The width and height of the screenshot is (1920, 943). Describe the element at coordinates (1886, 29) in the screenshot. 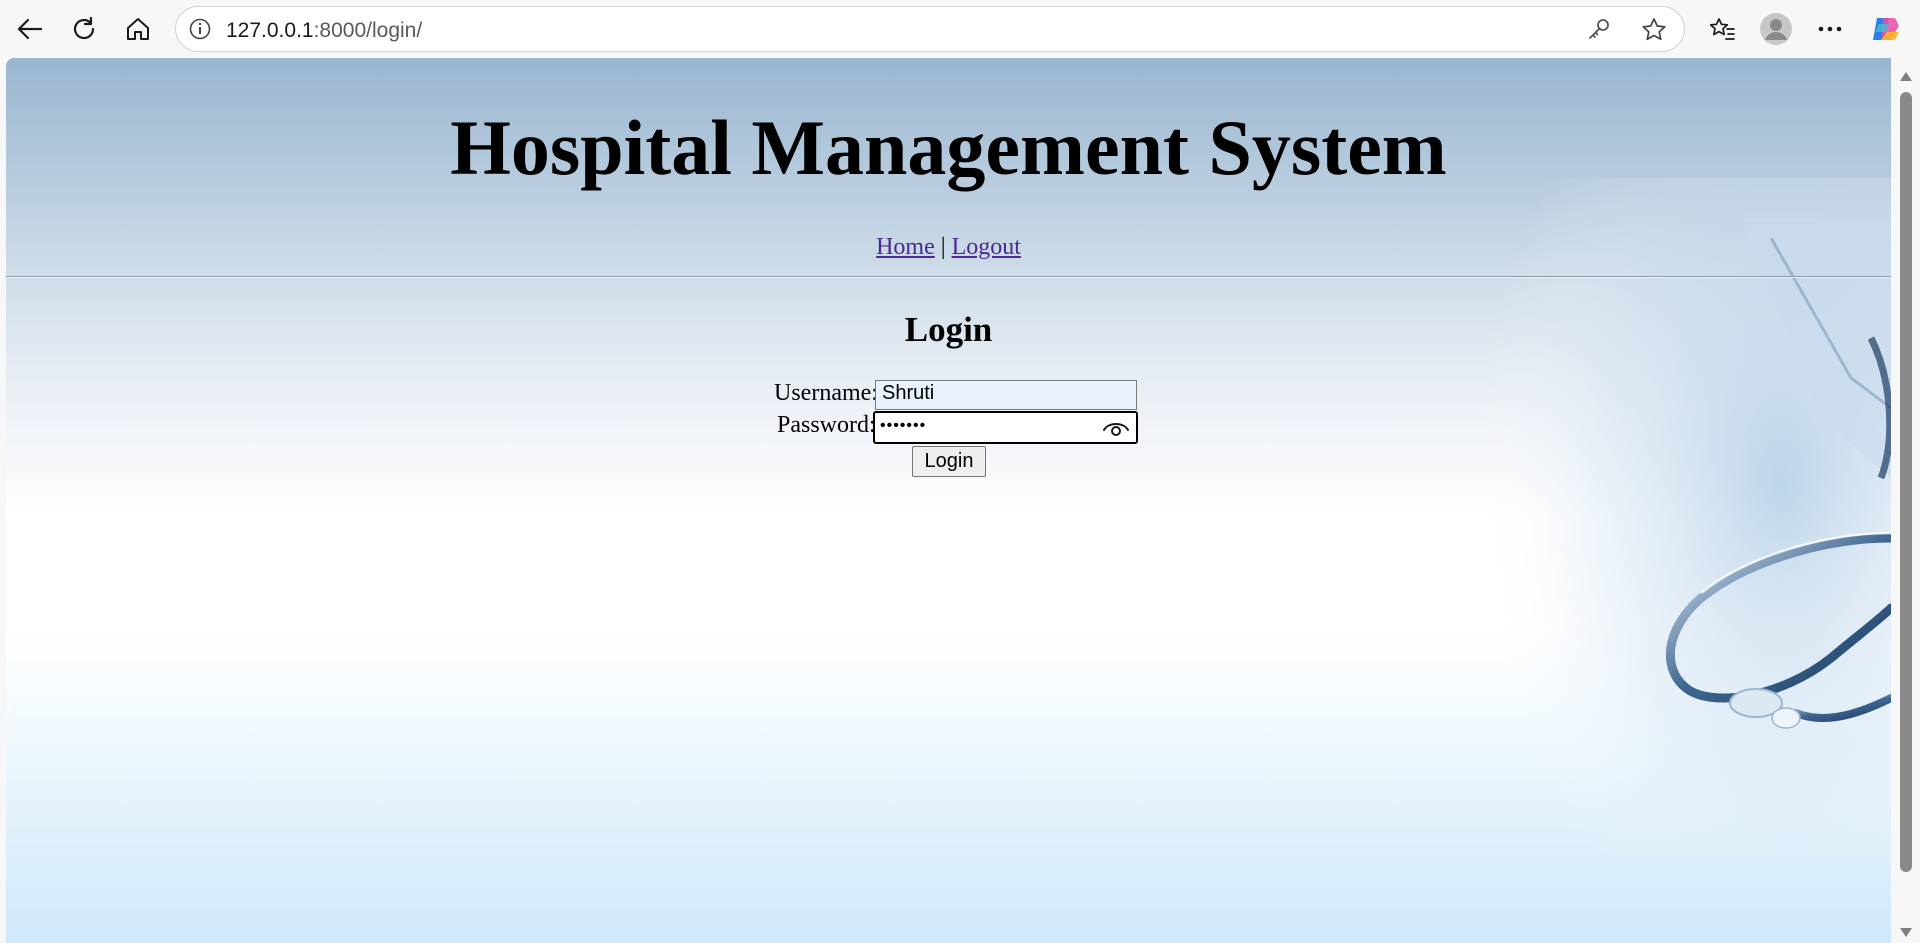

I see `copilot-icon` at that location.